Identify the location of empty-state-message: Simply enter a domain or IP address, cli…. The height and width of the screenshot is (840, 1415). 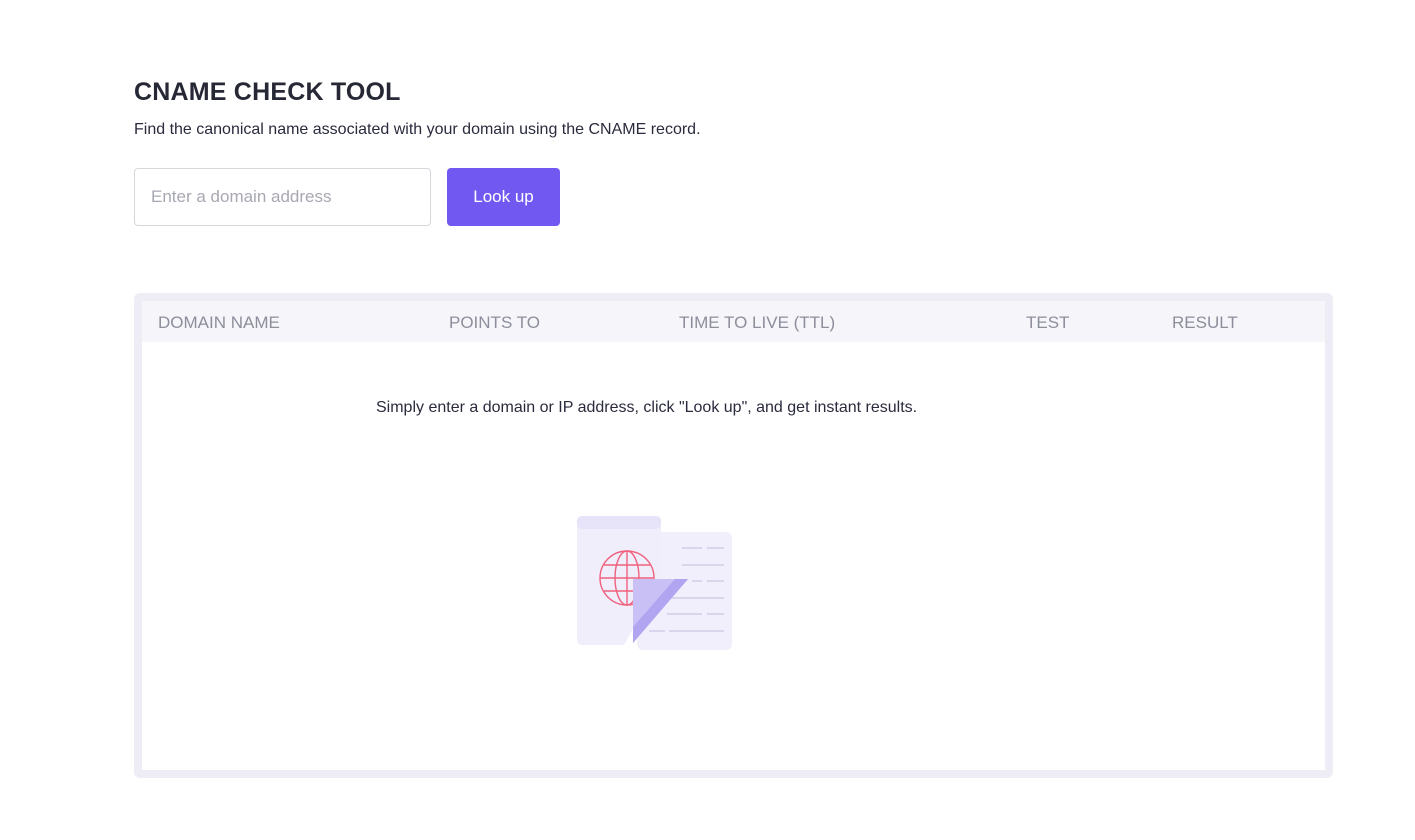
(647, 407).